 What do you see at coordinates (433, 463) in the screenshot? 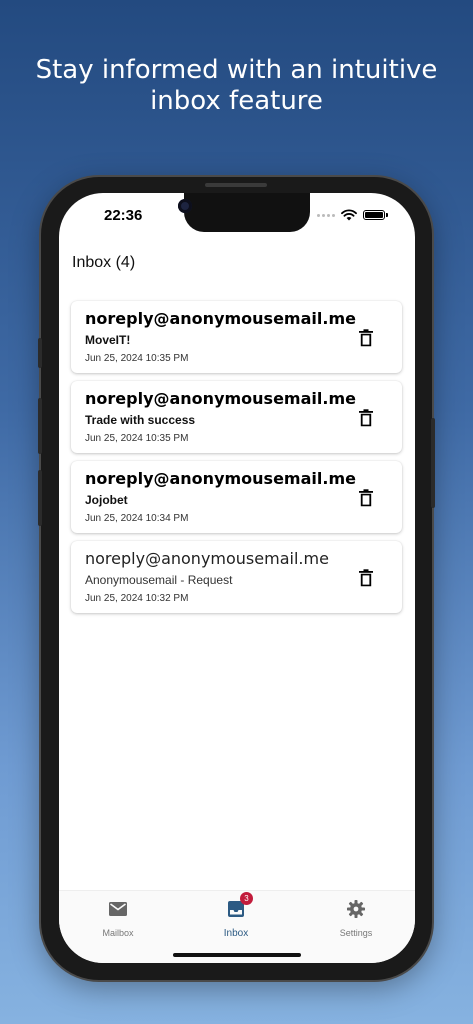
I see `phone-power-button` at bounding box center [433, 463].